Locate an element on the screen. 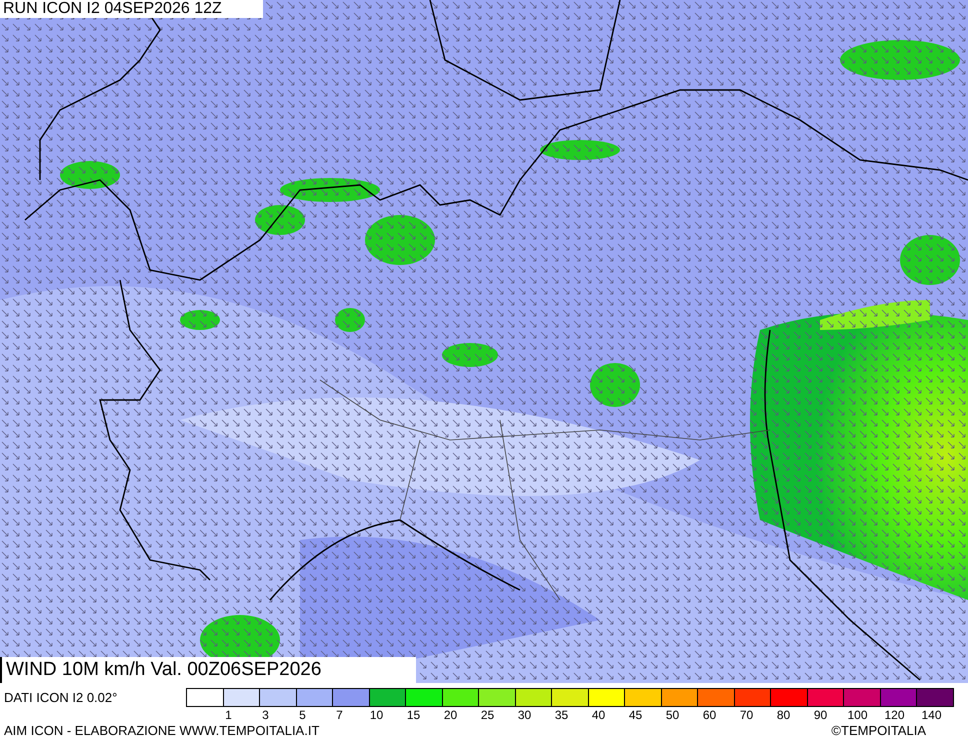 The height and width of the screenshot is (745, 968). scale-tick-label: 3 is located at coordinates (265, 715).